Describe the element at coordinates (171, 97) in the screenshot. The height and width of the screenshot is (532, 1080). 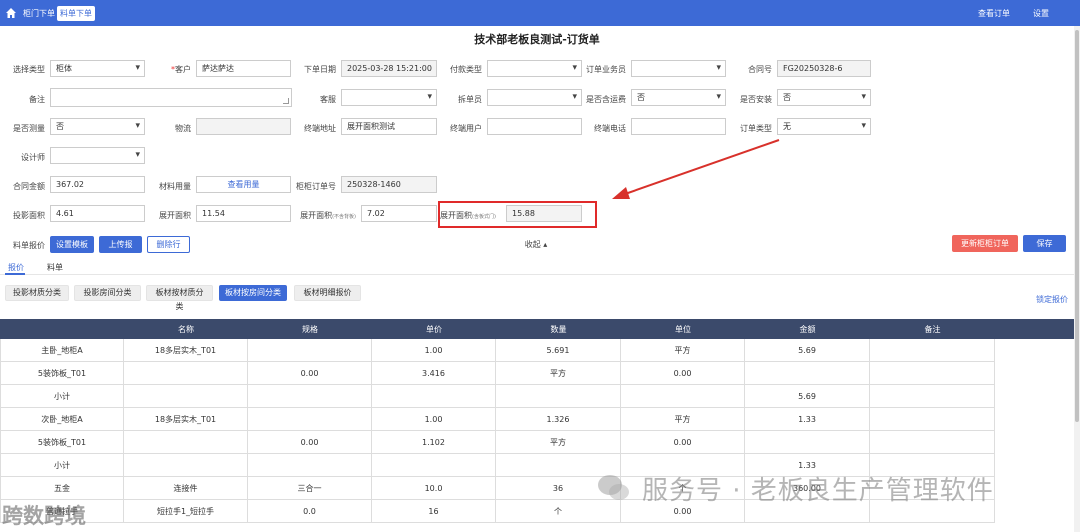
I see `remark-textarea` at that location.